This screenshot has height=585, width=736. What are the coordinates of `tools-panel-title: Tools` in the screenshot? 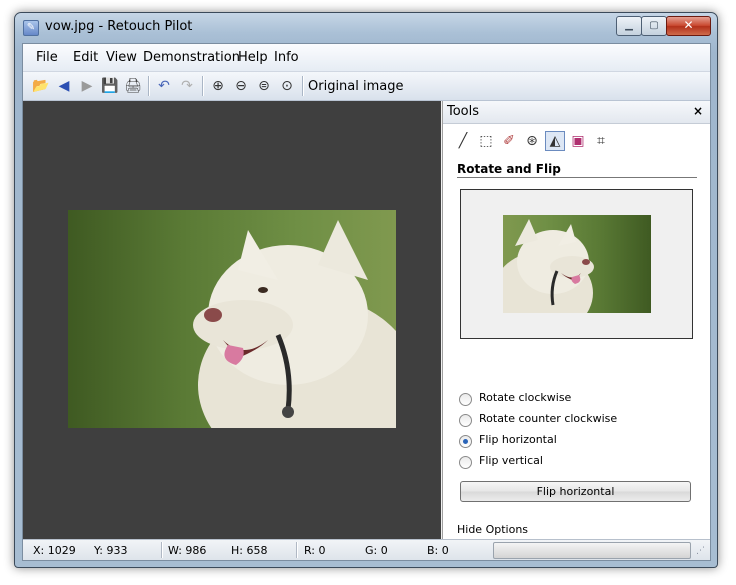 It's located at (463, 111).